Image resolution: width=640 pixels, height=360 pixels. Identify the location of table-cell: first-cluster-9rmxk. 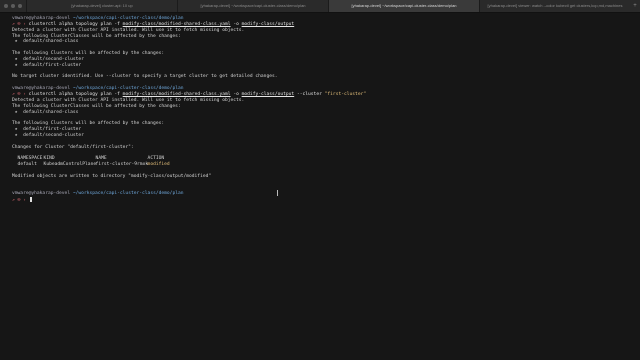
(122, 165).